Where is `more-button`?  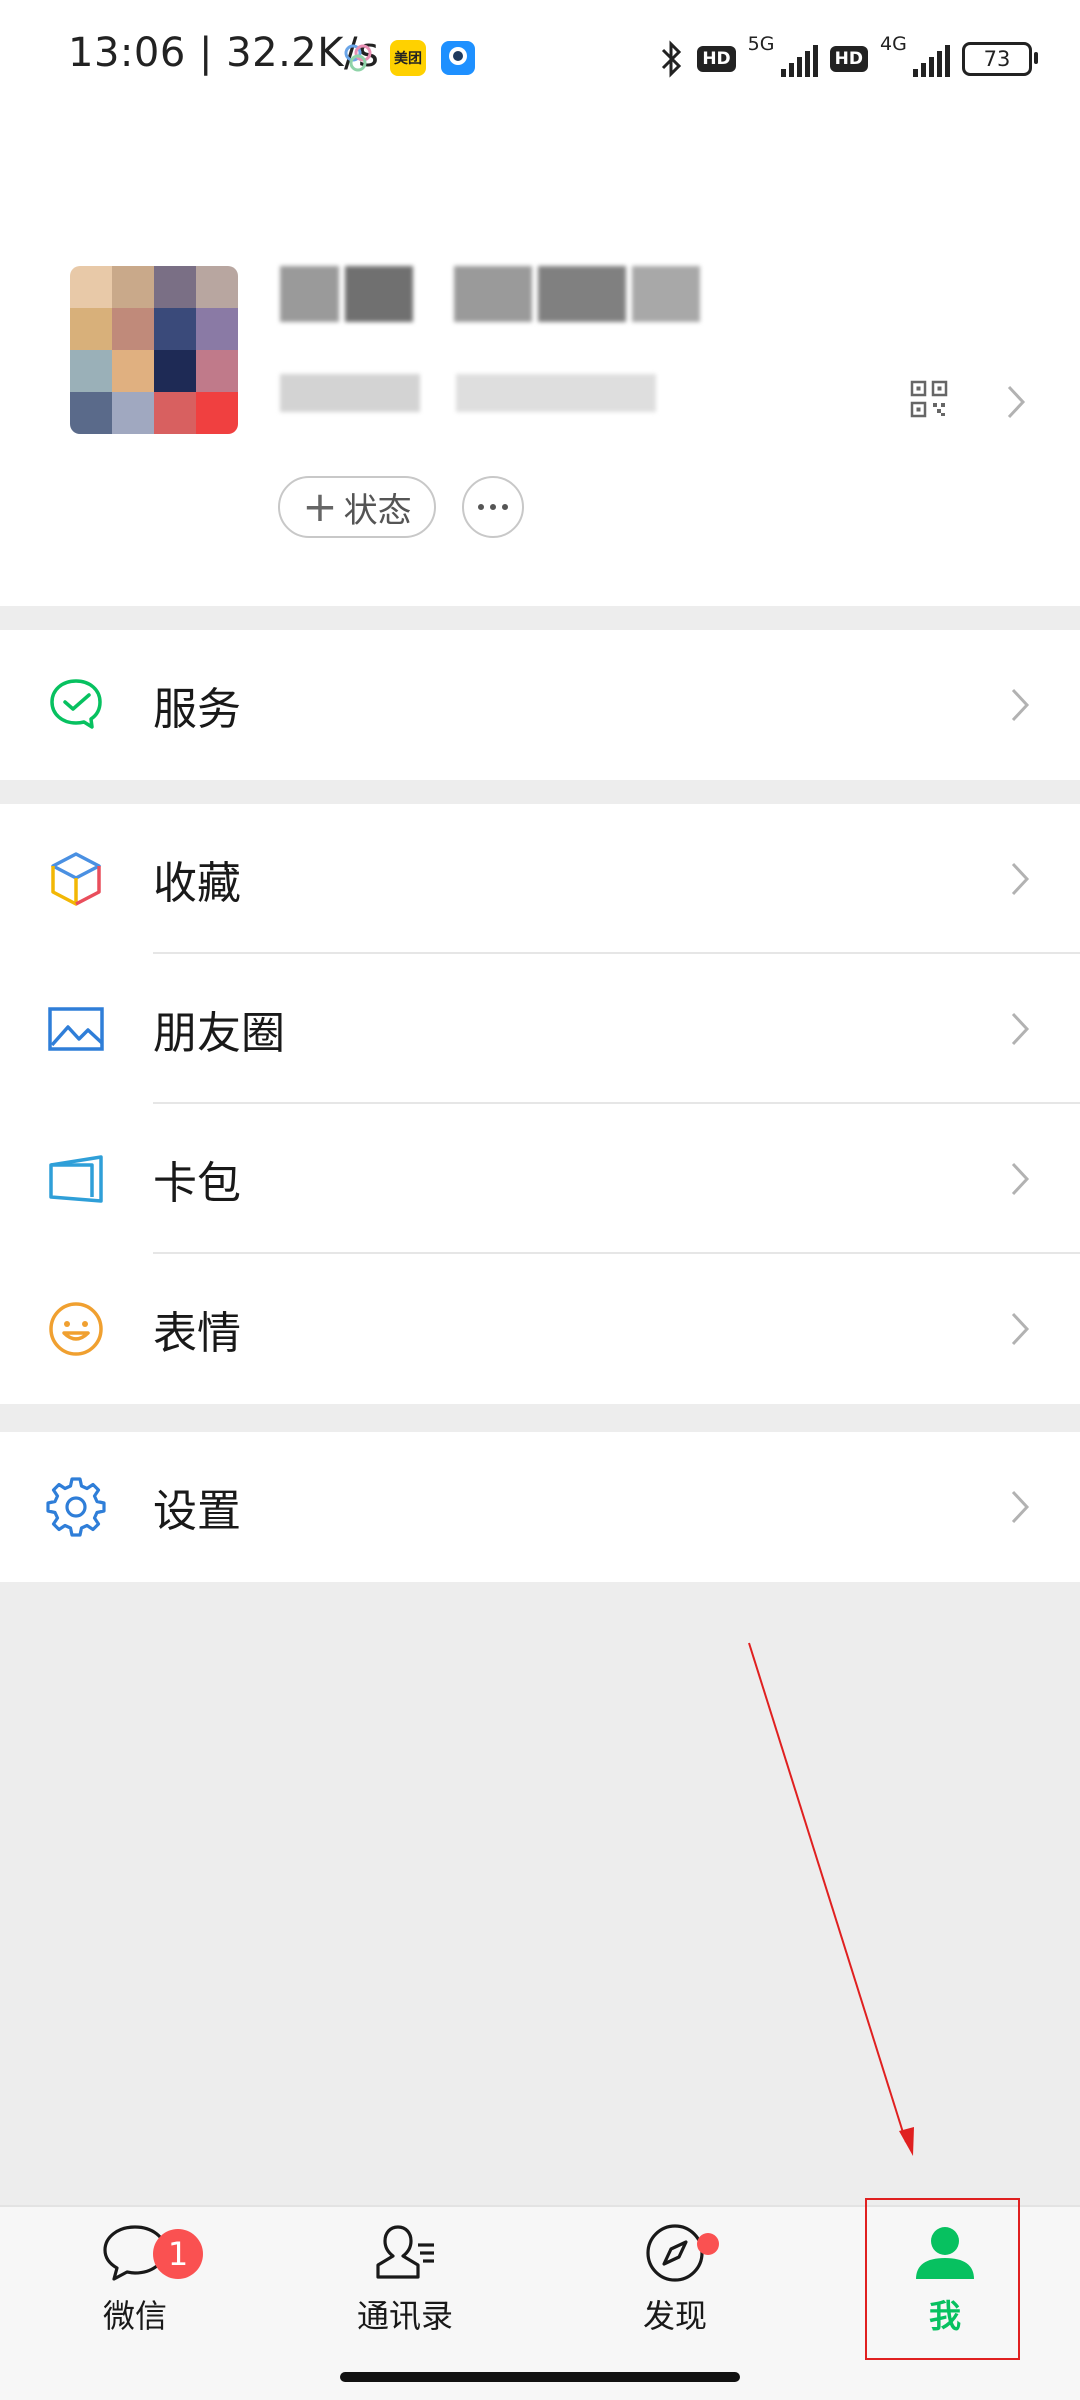
more-button is located at coordinates (493, 507).